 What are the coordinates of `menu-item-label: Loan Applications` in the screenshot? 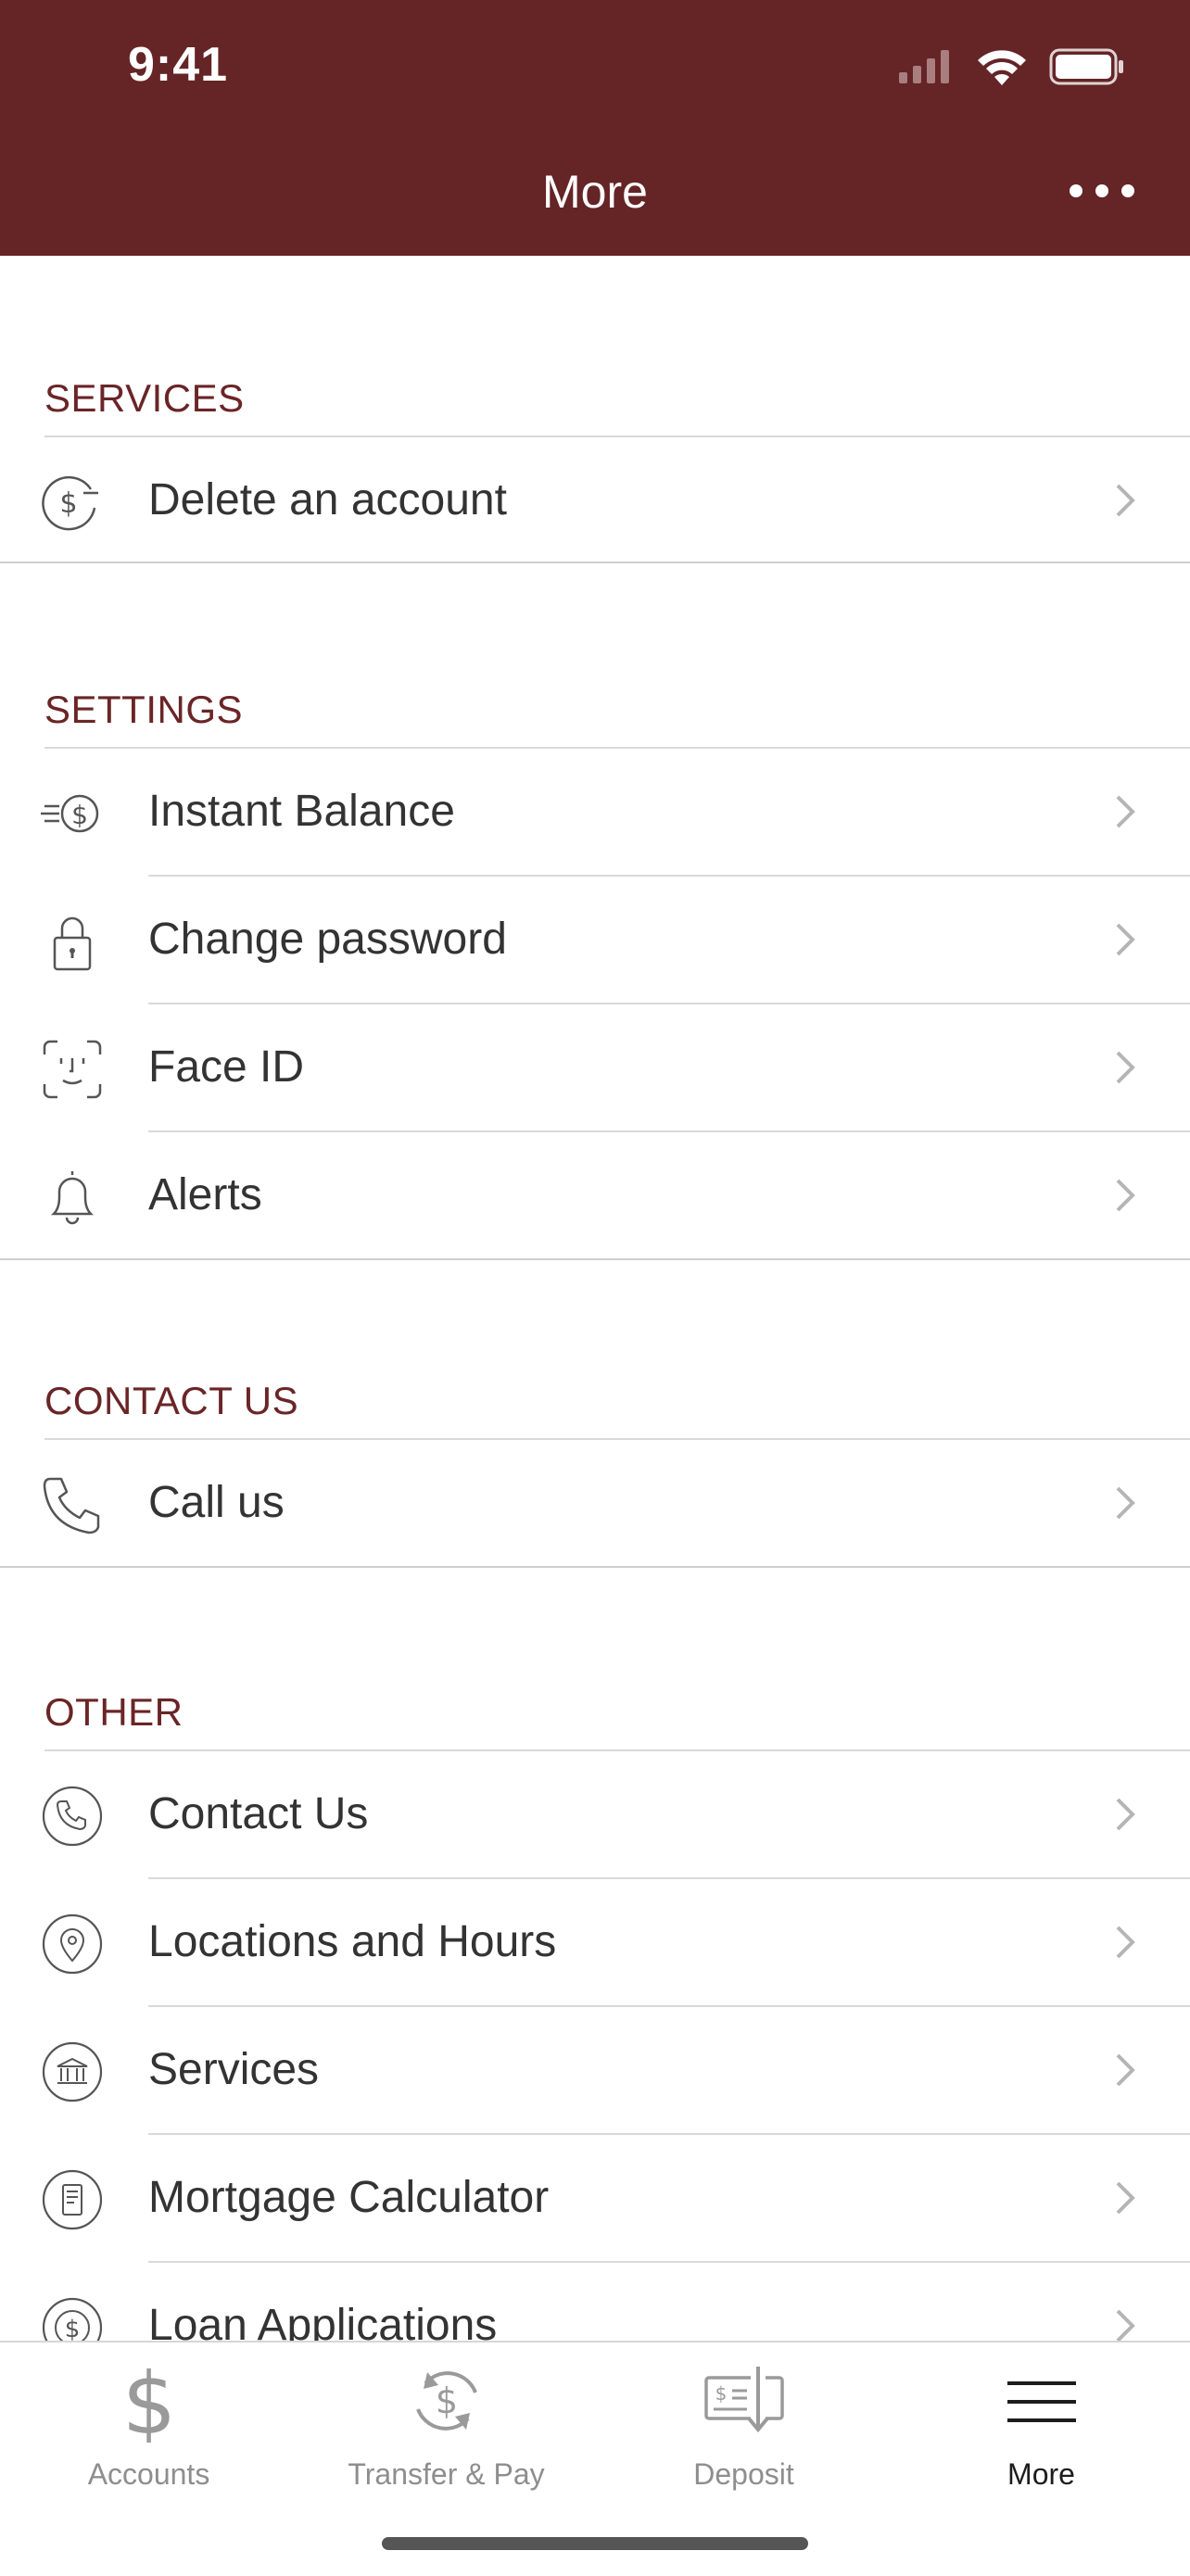 It's located at (323, 2321).